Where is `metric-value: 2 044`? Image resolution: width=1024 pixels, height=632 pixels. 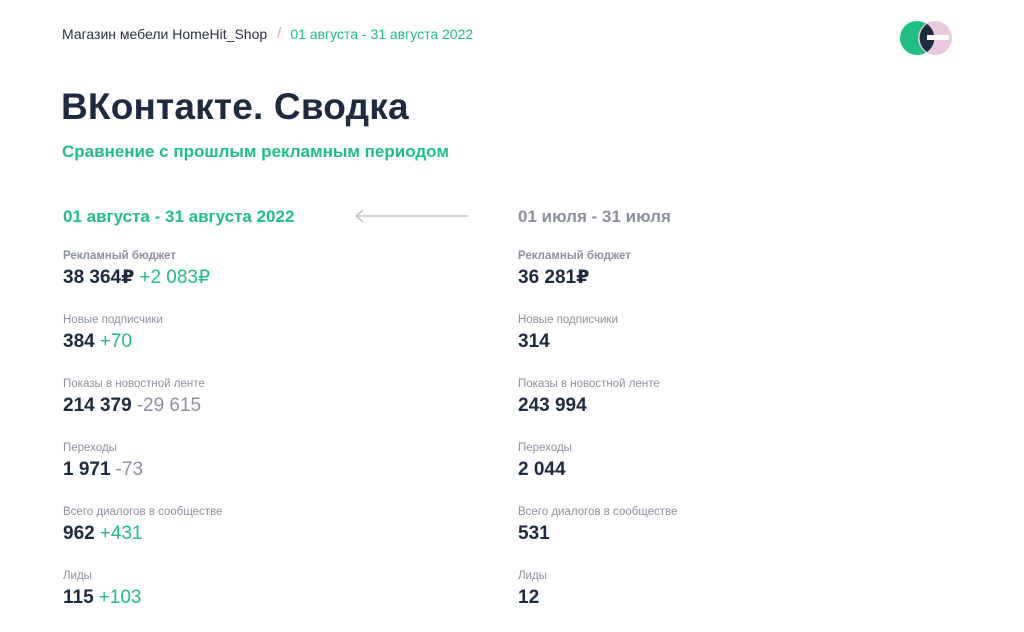 metric-value: 2 044 is located at coordinates (542, 469).